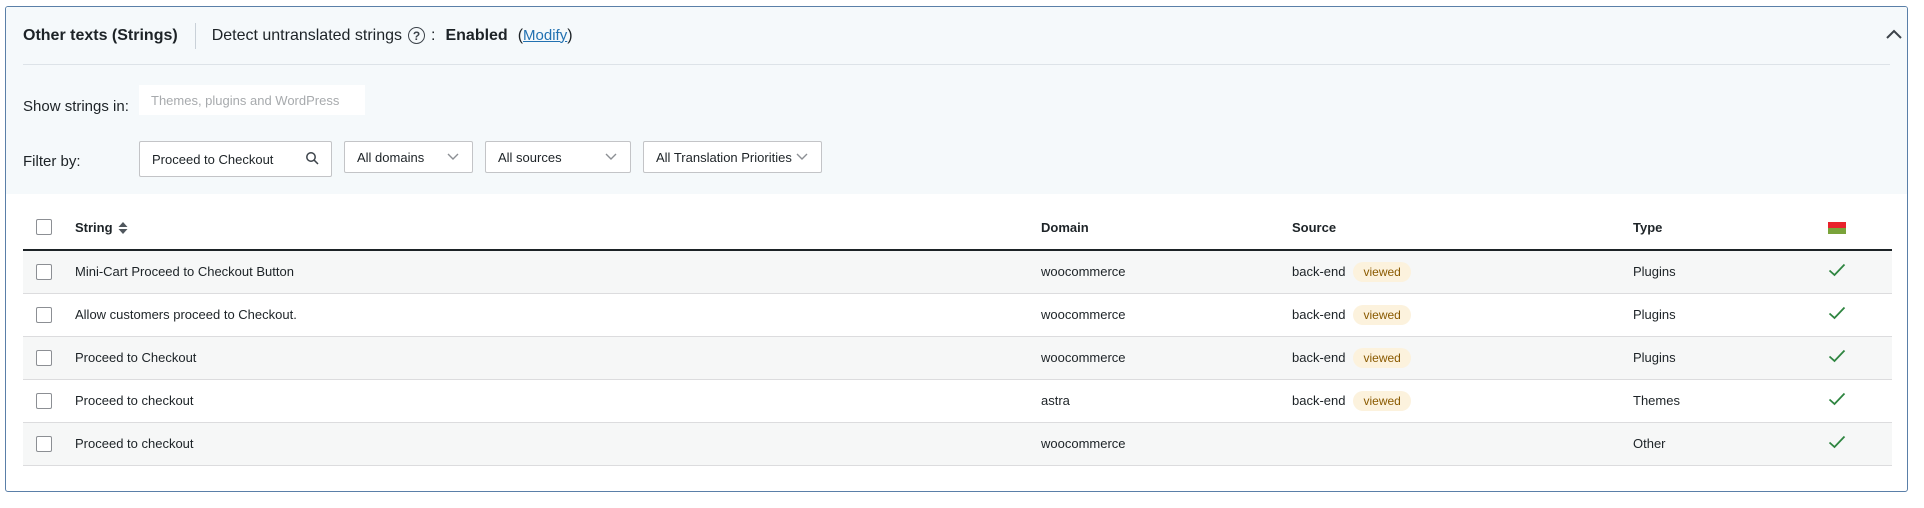 The width and height of the screenshot is (1924, 508). I want to click on detect-label: Detect untranslated strings, so click(307, 35).